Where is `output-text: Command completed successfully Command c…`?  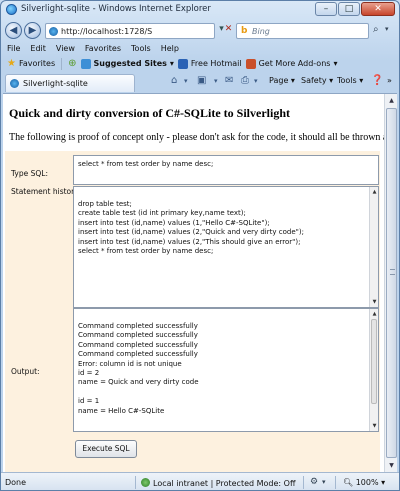
output-text: Command completed successfully Command c… is located at coordinates (138, 368).